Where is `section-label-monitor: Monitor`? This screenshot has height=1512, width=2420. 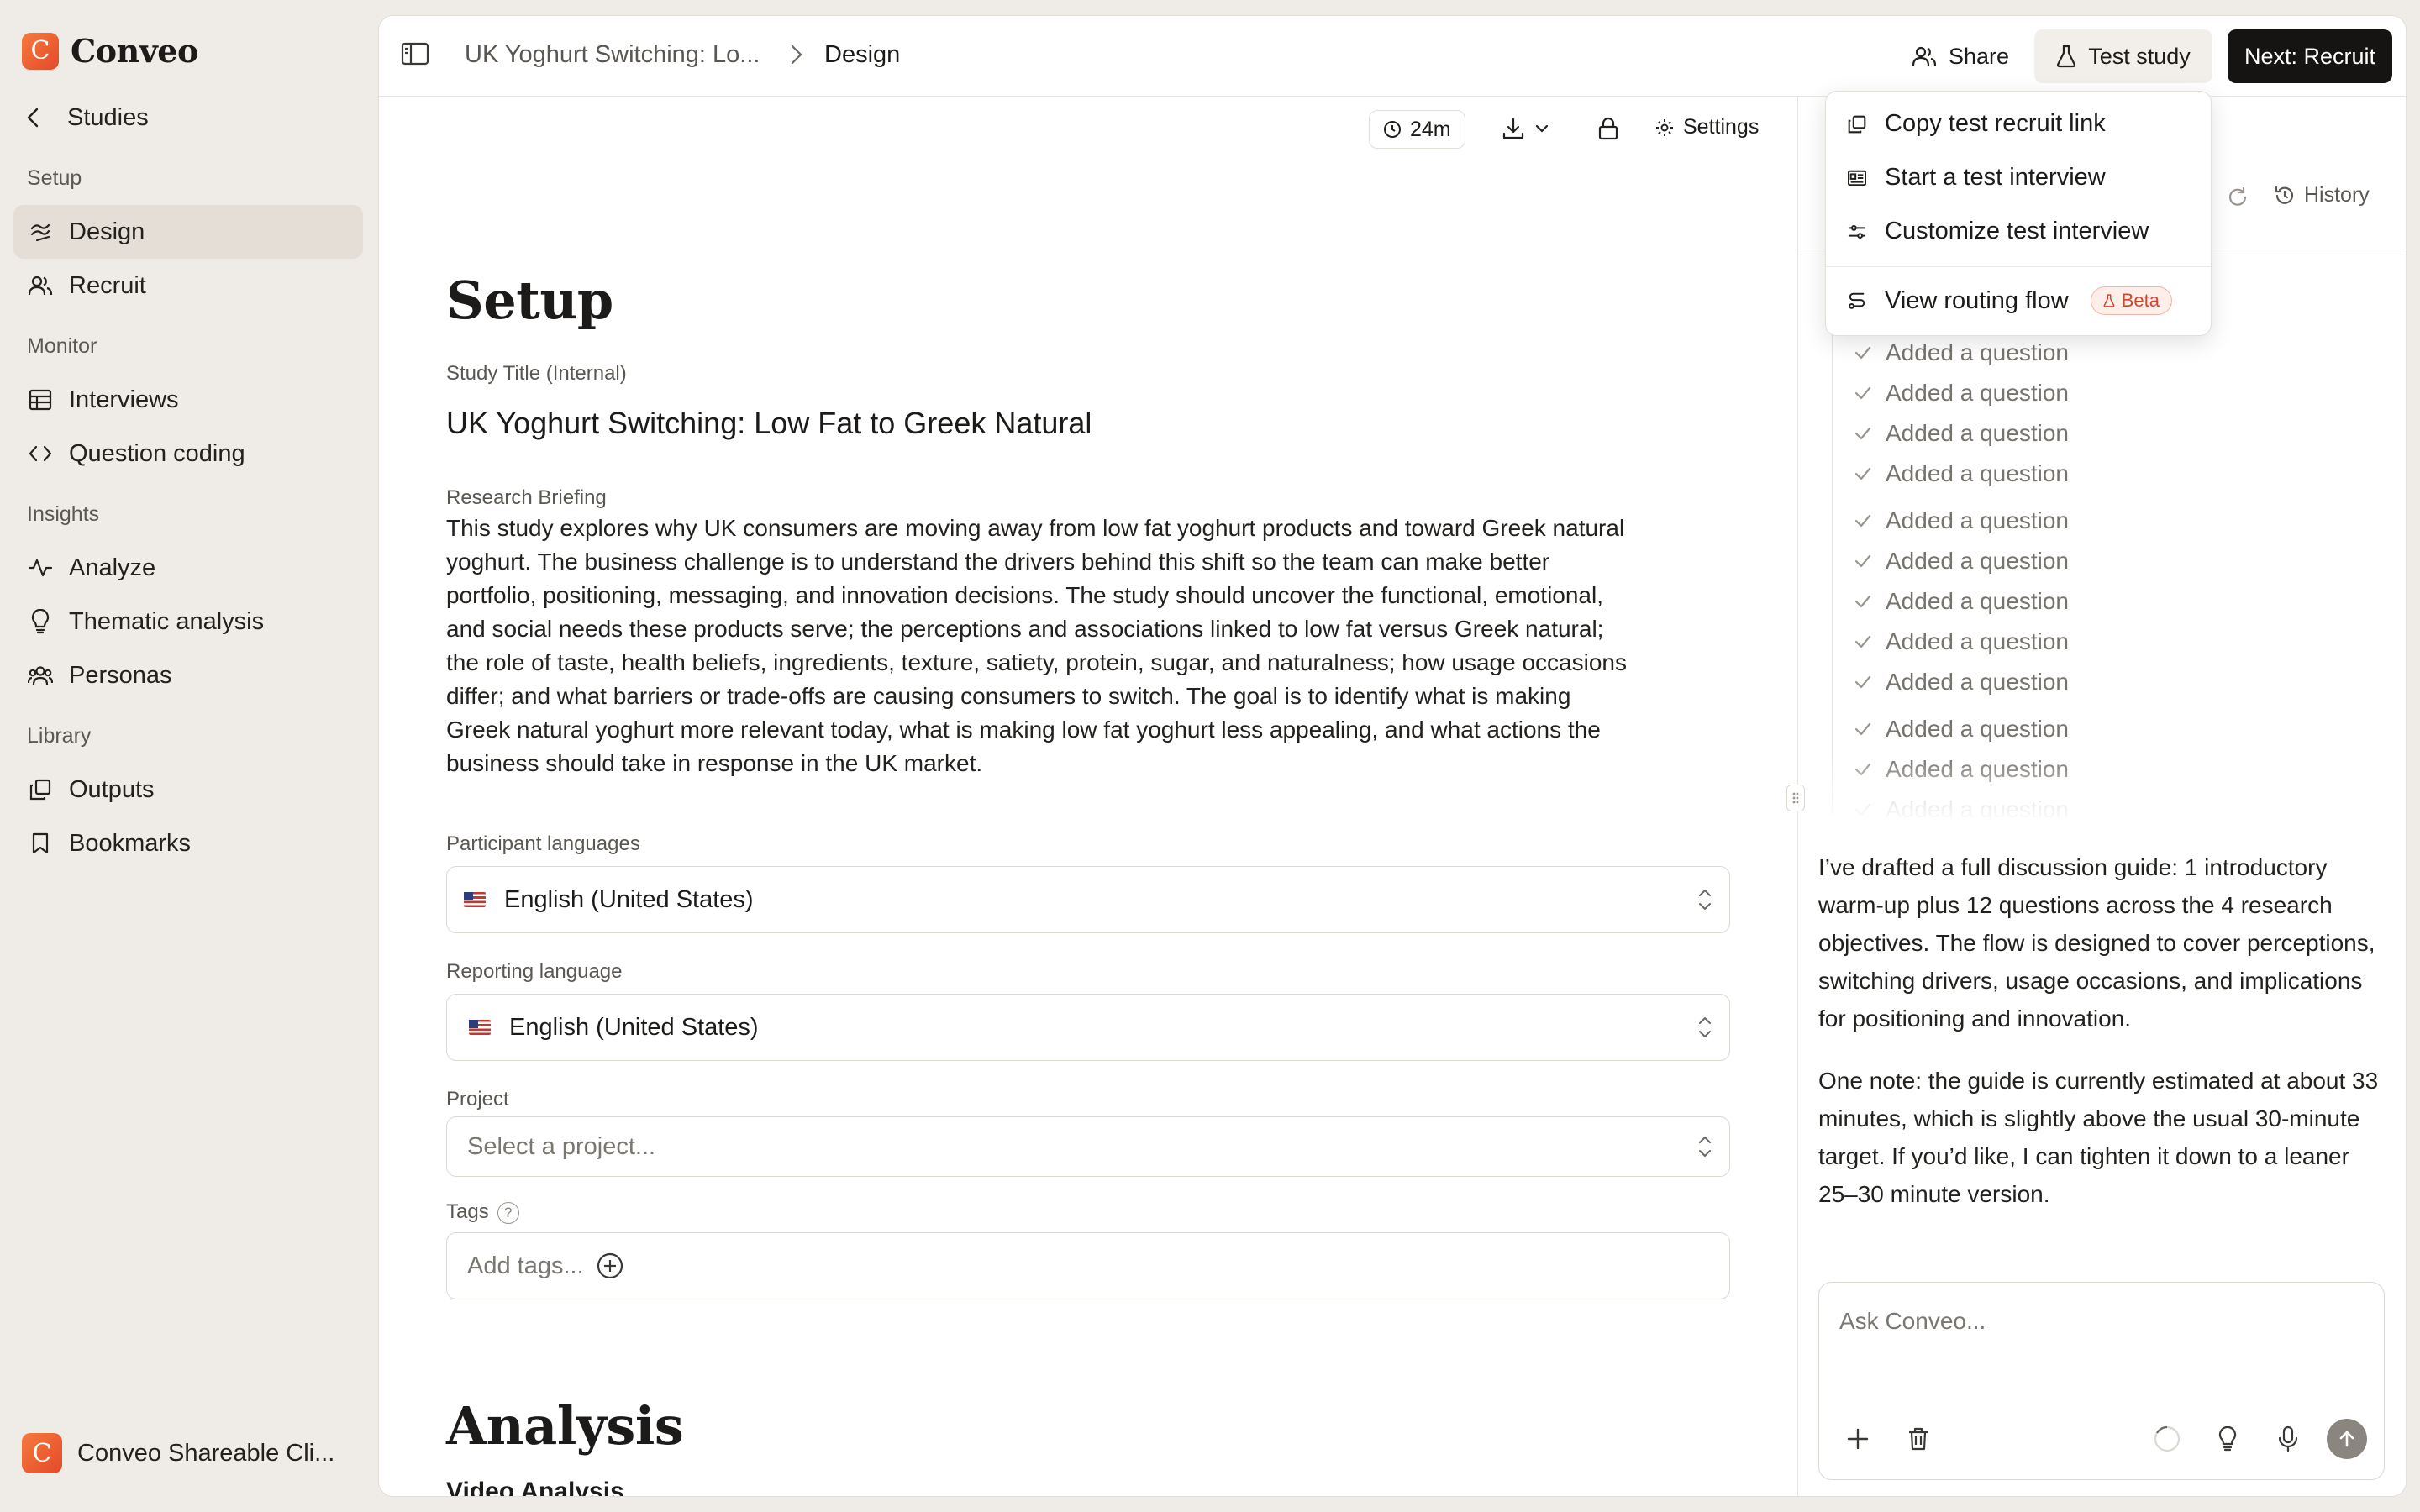
section-label-monitor: Monitor is located at coordinates (62, 346).